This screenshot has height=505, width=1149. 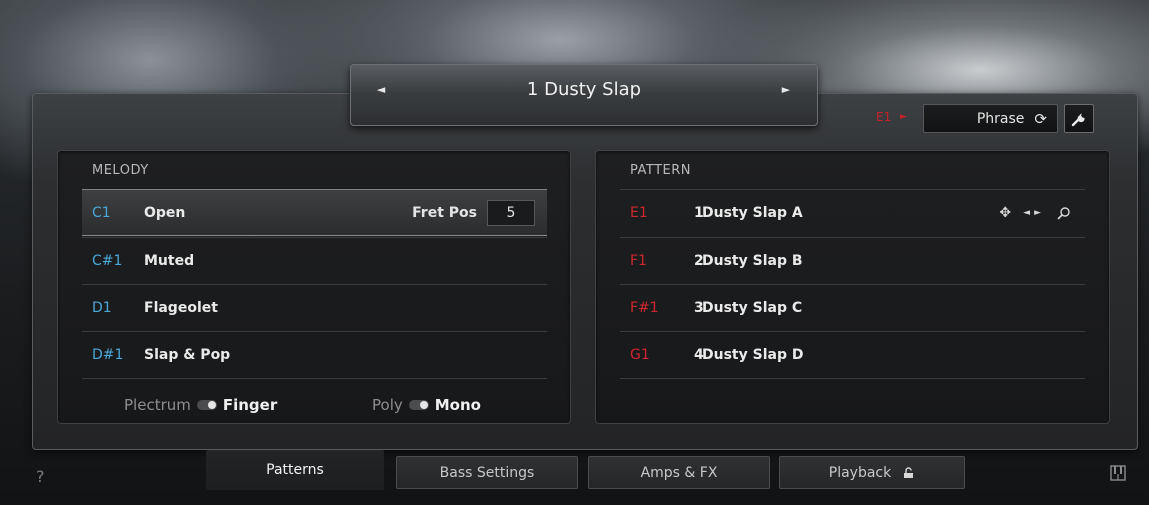 I want to click on melody-key: D#1, so click(x=108, y=355).